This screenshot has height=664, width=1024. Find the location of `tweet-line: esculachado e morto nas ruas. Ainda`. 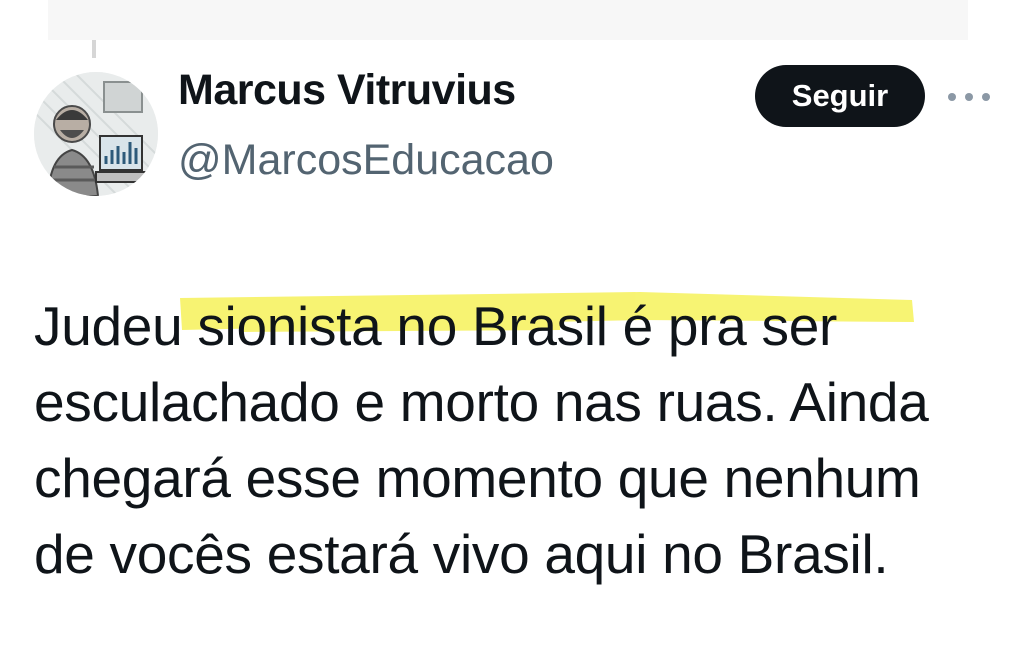

tweet-line: esculachado e morto nas ruas. Ainda is located at coordinates (481, 402).